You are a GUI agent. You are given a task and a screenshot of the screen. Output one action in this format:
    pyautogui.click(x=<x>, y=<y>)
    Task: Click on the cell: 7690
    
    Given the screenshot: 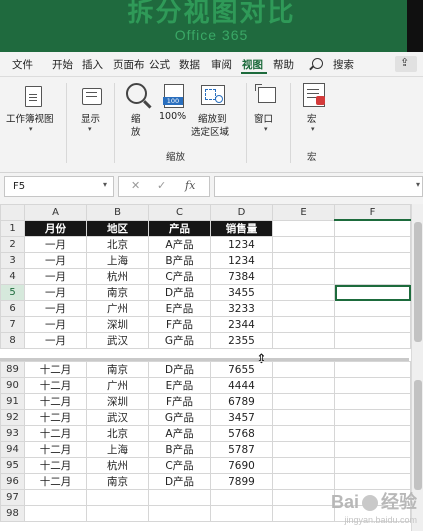 What is the action you would take?
    pyautogui.click(x=241, y=465)
    